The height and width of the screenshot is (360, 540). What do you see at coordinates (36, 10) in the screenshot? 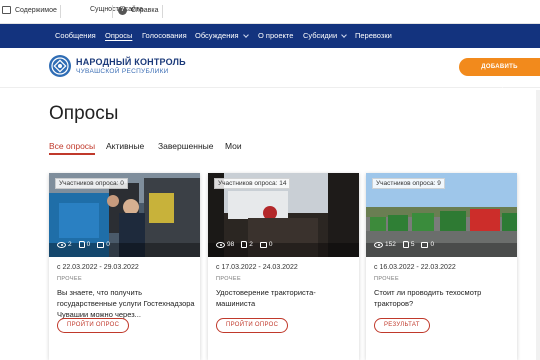
I see `utility-item-content-label: Содержимое` at bounding box center [36, 10].